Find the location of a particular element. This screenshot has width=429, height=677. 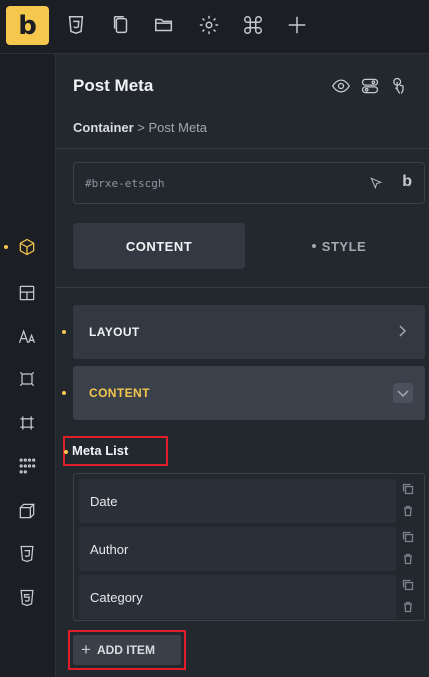

element-id-field: #brxe-etscgh b is located at coordinates (249, 183).